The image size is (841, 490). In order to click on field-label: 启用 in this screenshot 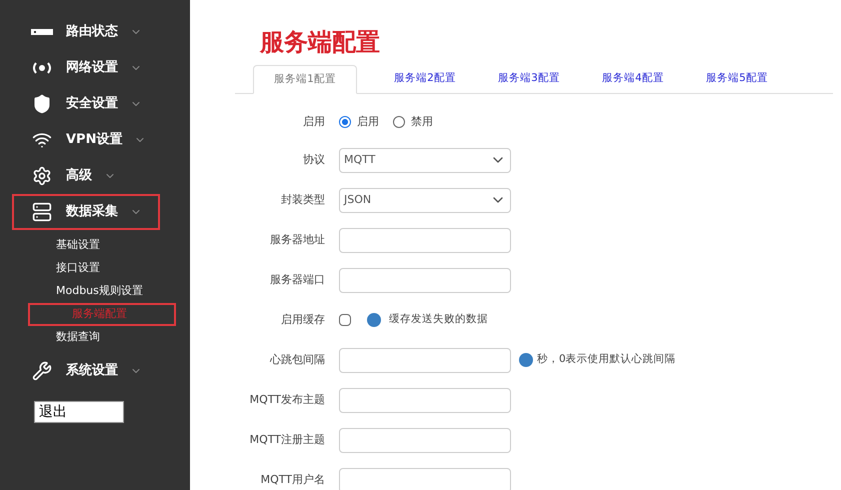, I will do `click(313, 122)`.